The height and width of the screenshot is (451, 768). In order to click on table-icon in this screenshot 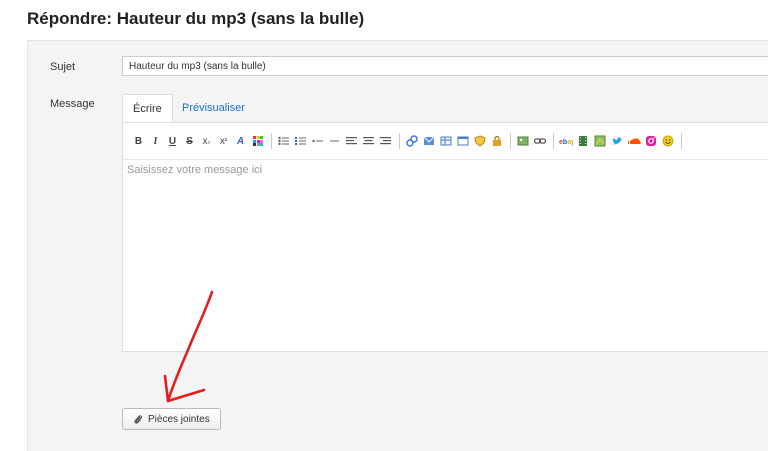, I will do `click(445, 141)`.